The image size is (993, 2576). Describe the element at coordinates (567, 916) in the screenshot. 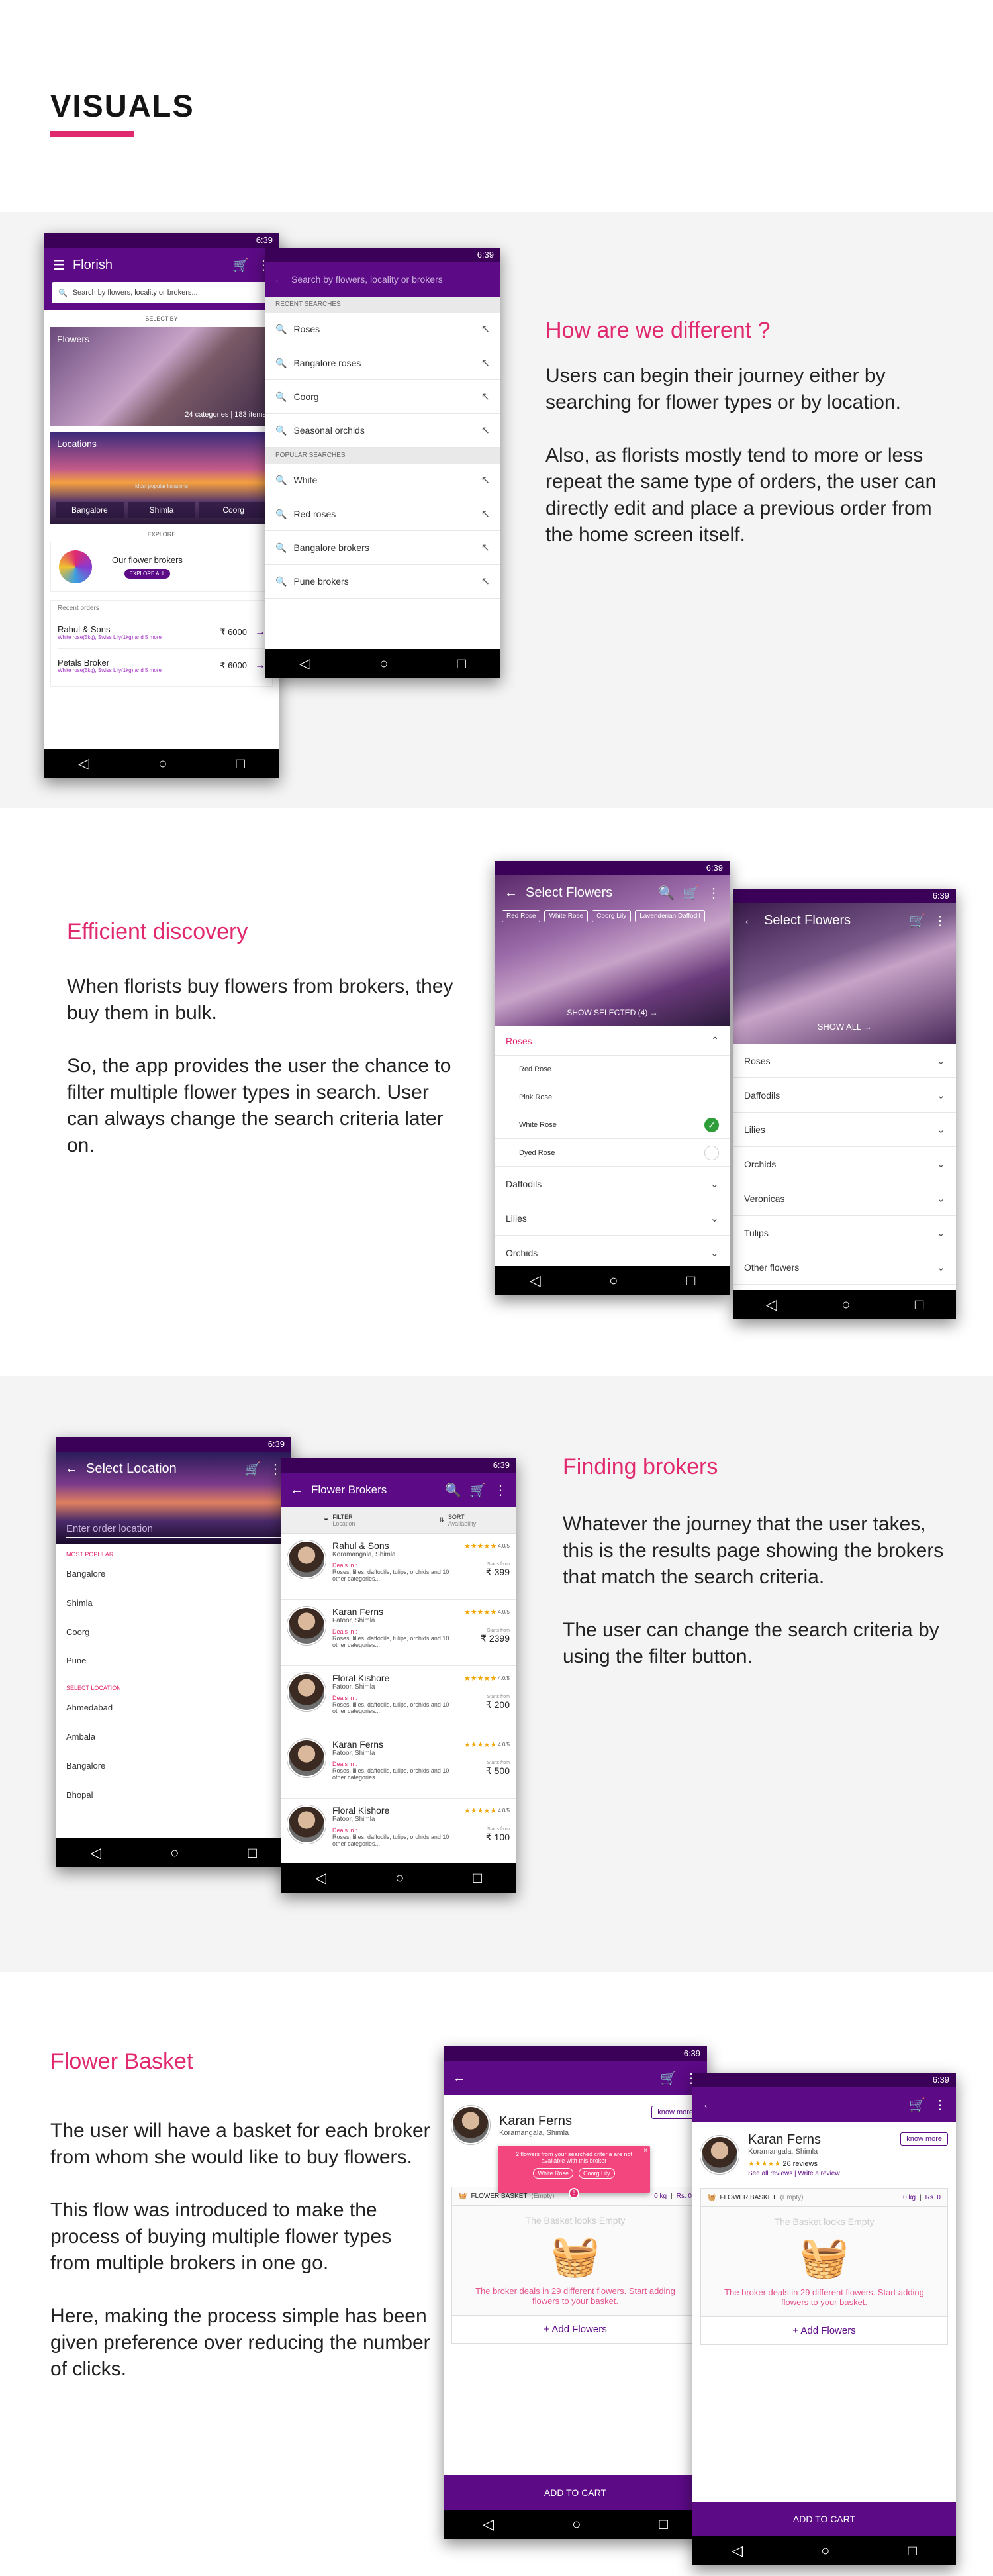

I see `flower-chip: White Rose` at that location.